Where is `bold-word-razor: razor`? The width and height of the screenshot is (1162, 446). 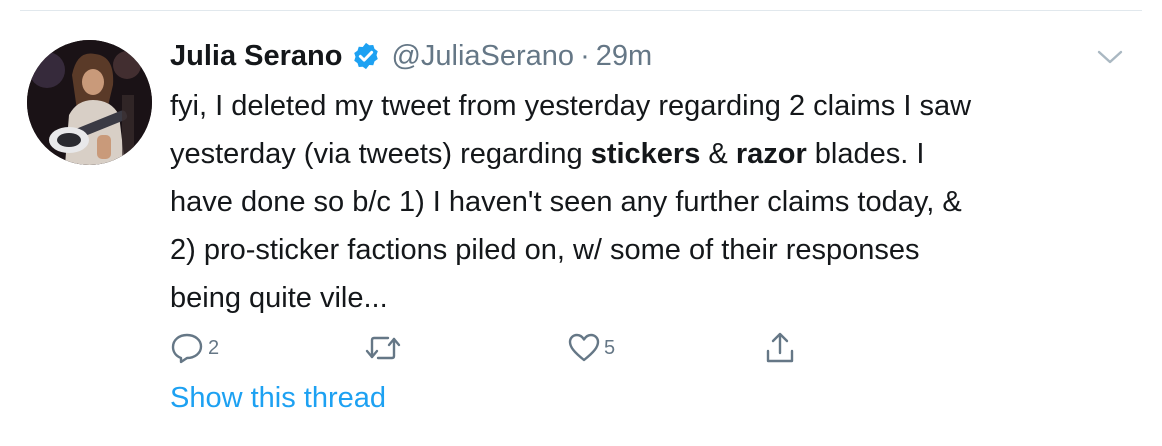
bold-word-razor: razor is located at coordinates (771, 154).